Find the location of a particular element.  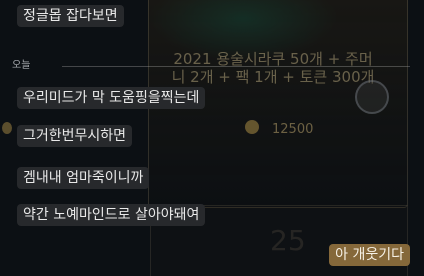

coin-icon-left is located at coordinates (7, 128).